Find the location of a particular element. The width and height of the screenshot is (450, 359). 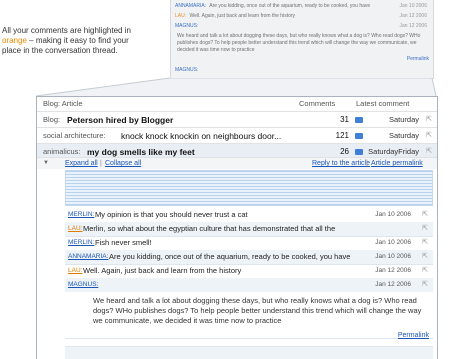

header-latest: Latest comment is located at coordinates (383, 103).